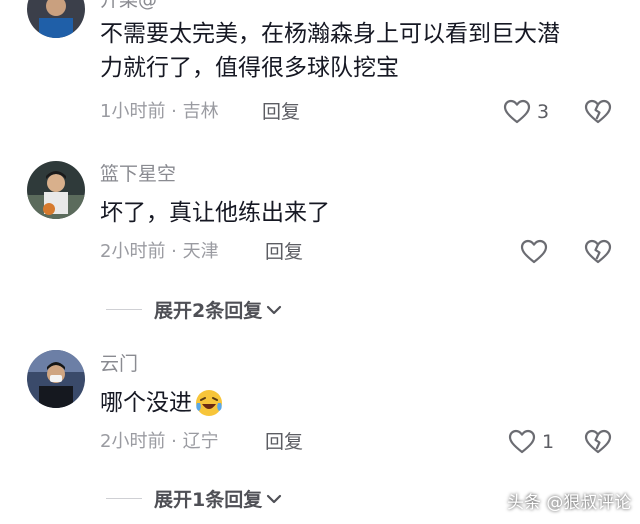  Describe the element at coordinates (159, 111) in the screenshot. I see `comment-time-location: 1小时前 · 吉林` at that location.